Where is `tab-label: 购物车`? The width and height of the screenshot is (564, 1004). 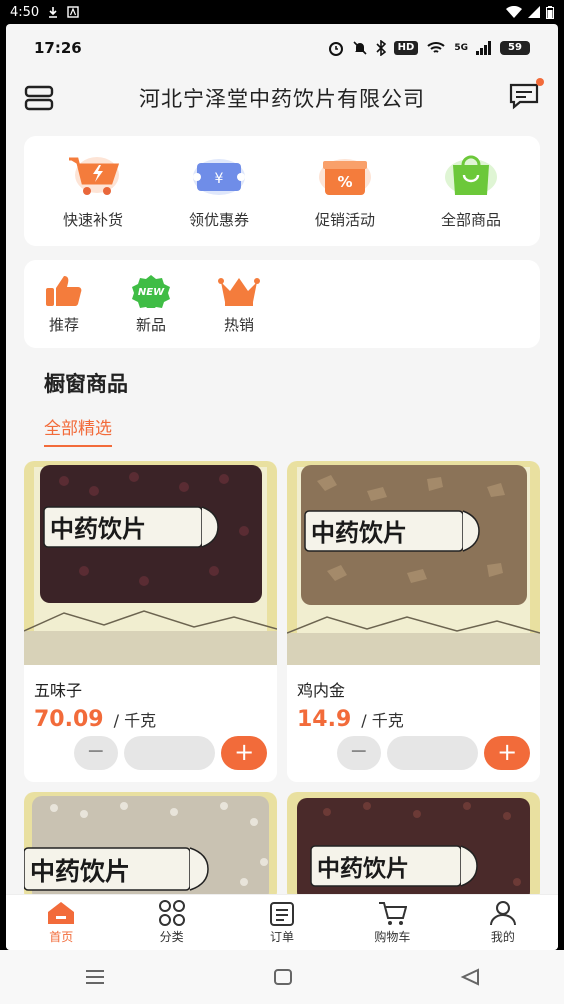 tab-label: 购物车 is located at coordinates (392, 937).